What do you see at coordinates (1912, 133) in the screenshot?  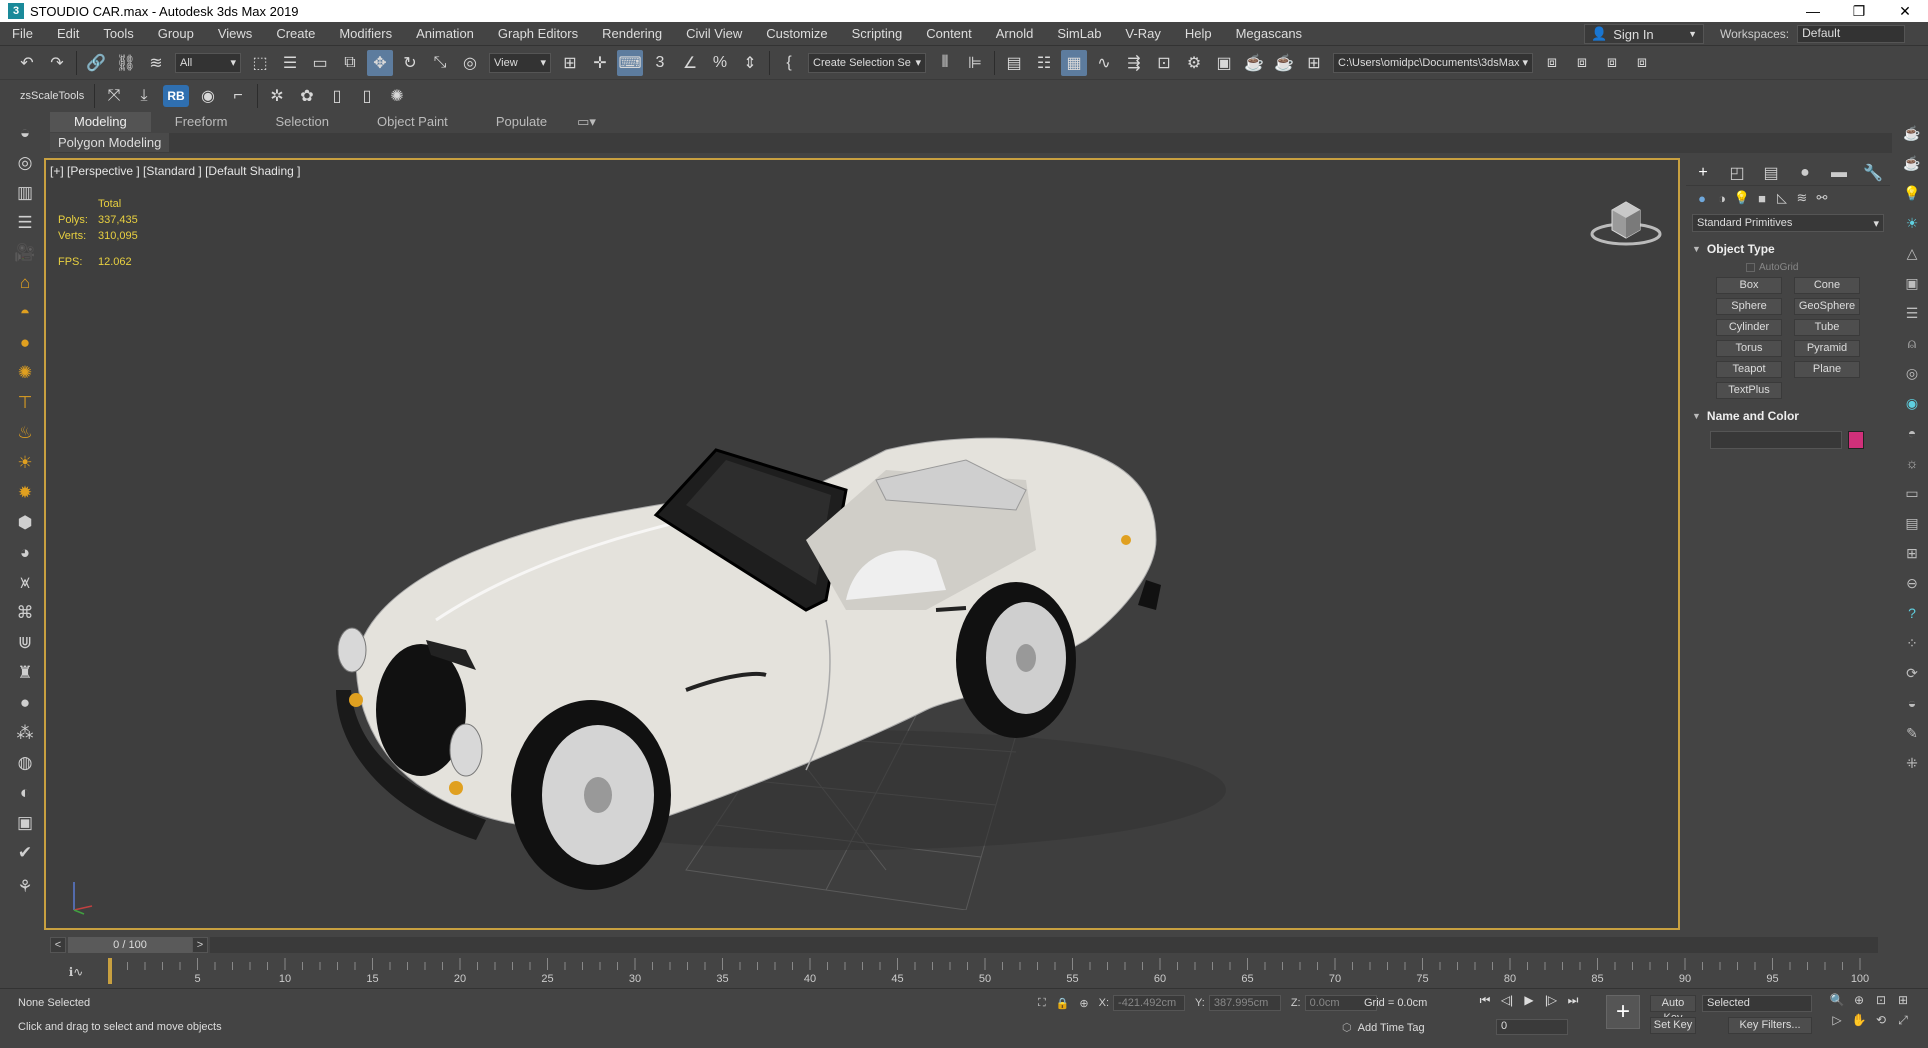 I see `render-tool-1-icon: ☕` at bounding box center [1912, 133].